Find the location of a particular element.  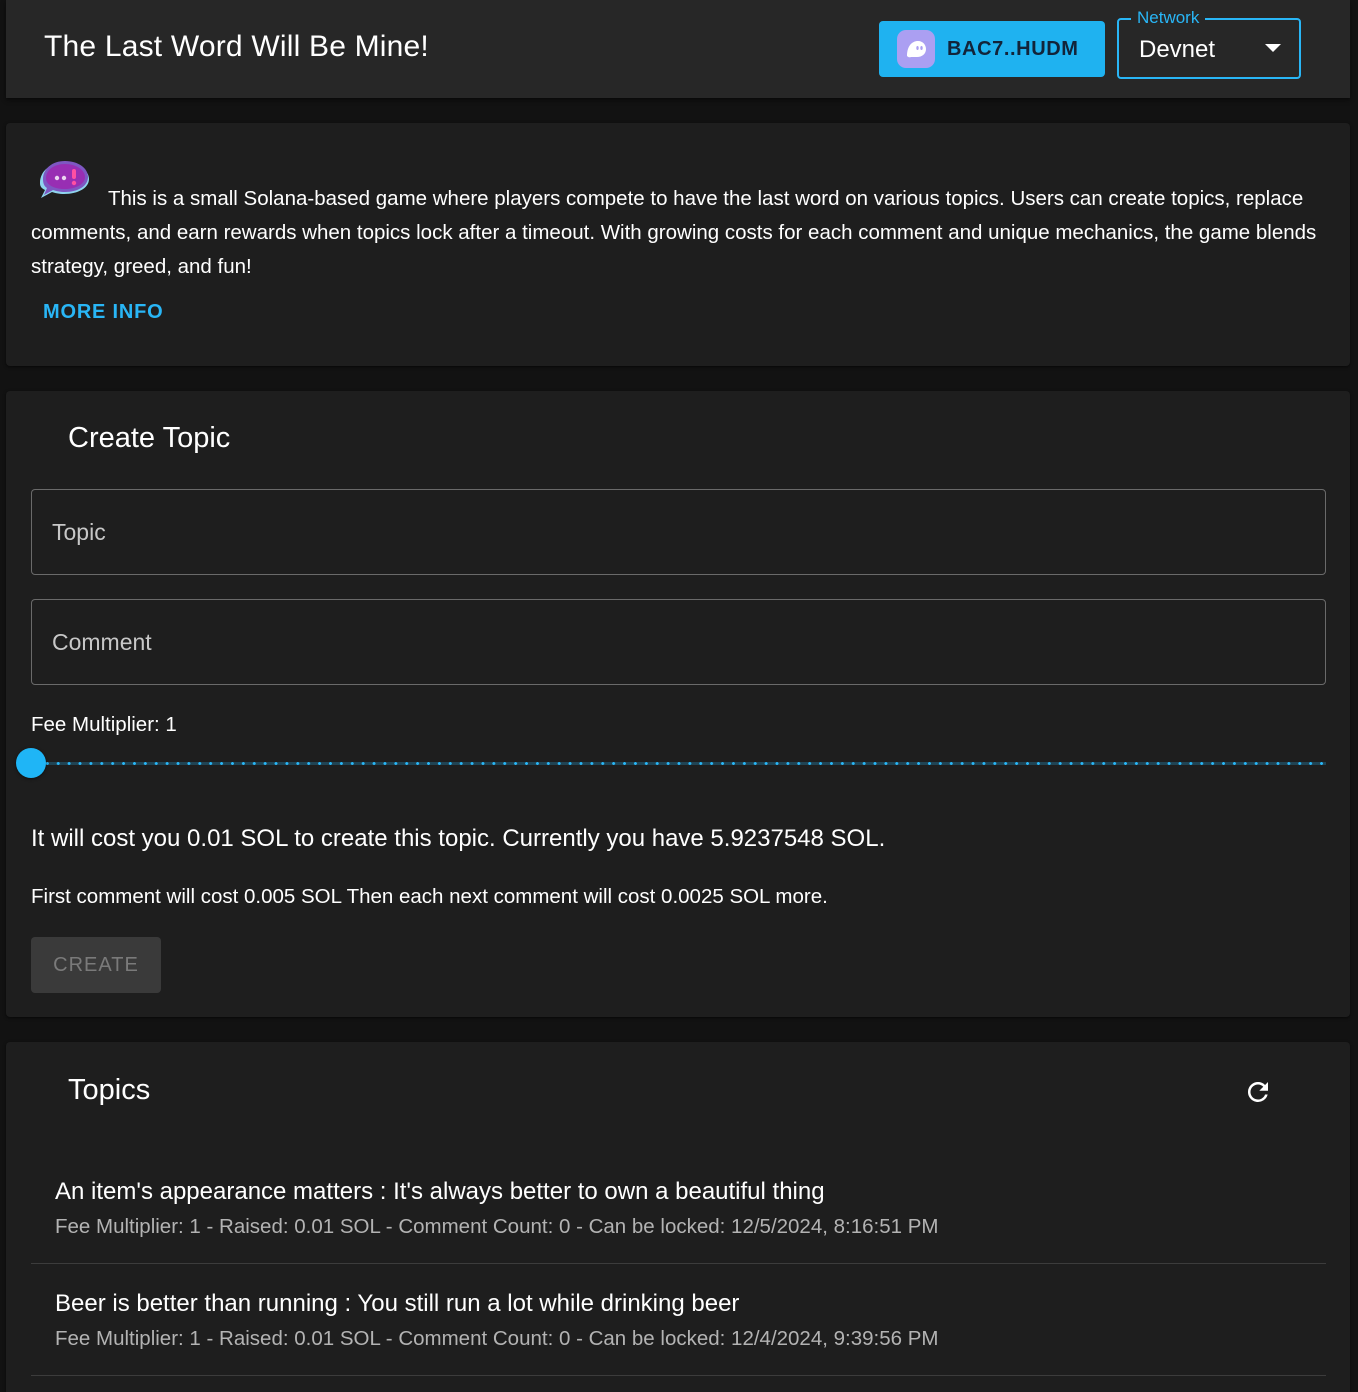

wallet-address-label: BAC7..HUDM is located at coordinates (1013, 48).